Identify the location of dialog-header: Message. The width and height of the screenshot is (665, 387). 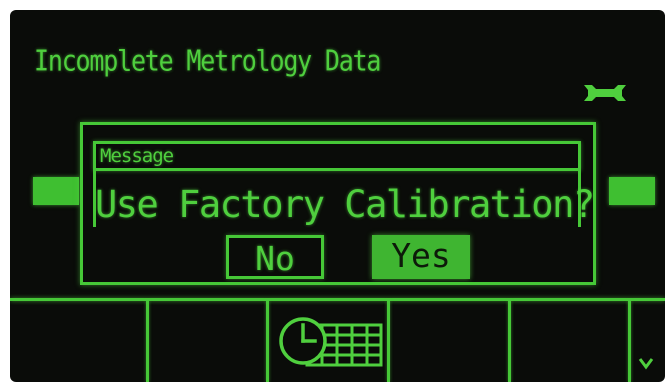
(337, 156).